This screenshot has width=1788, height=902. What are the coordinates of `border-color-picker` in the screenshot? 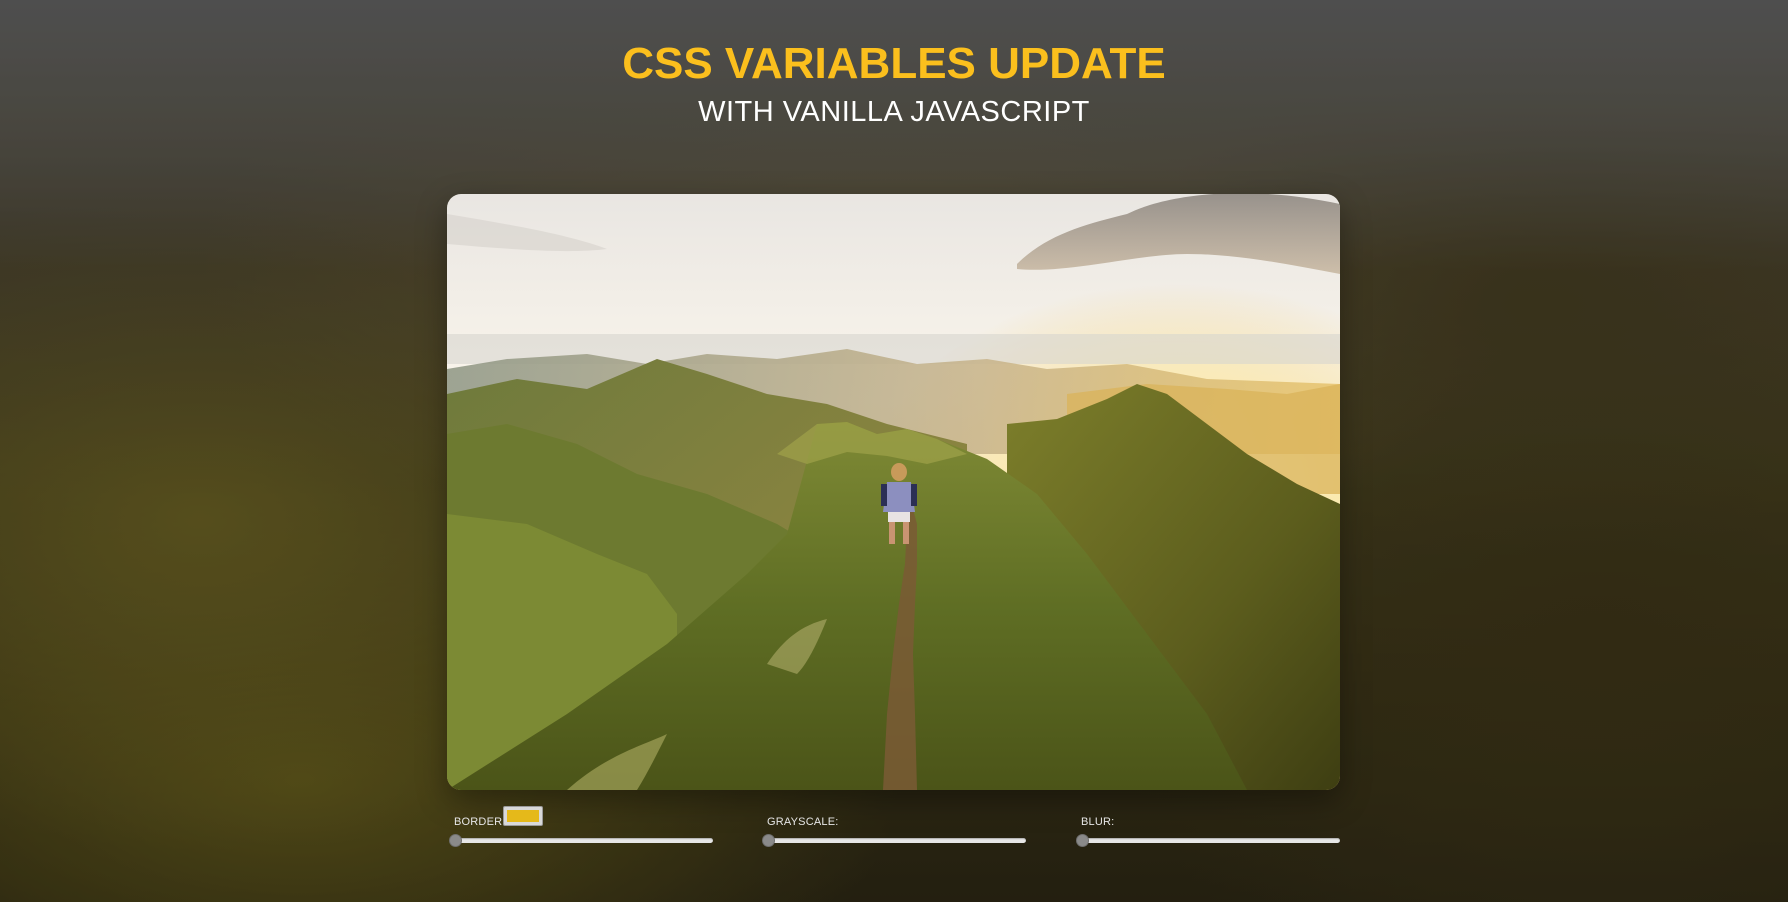 It's located at (523, 816).